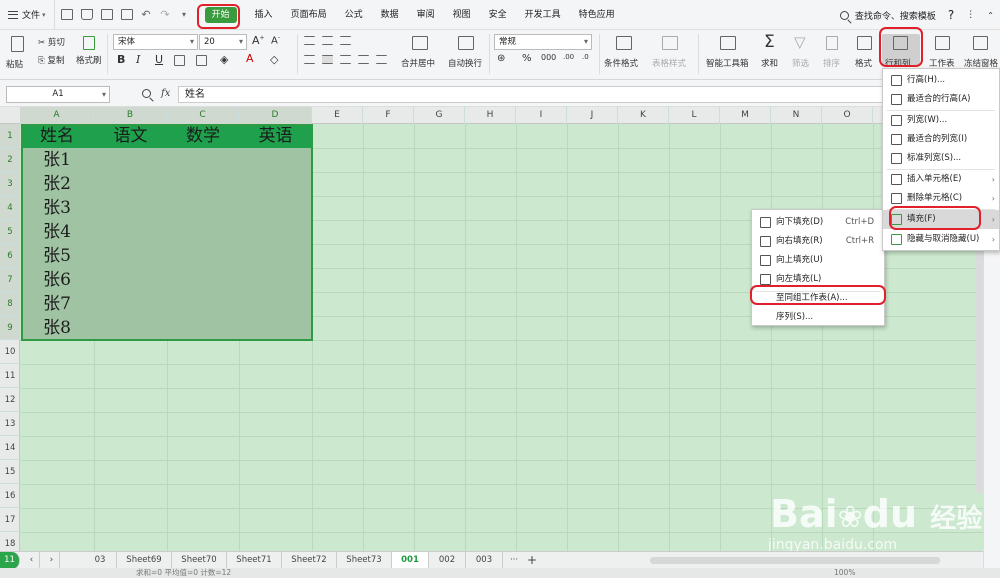 The width and height of the screenshot is (1000, 578). Describe the element at coordinates (887, 15) in the screenshot. I see `command-search: 查找命令、搜索模板` at that location.